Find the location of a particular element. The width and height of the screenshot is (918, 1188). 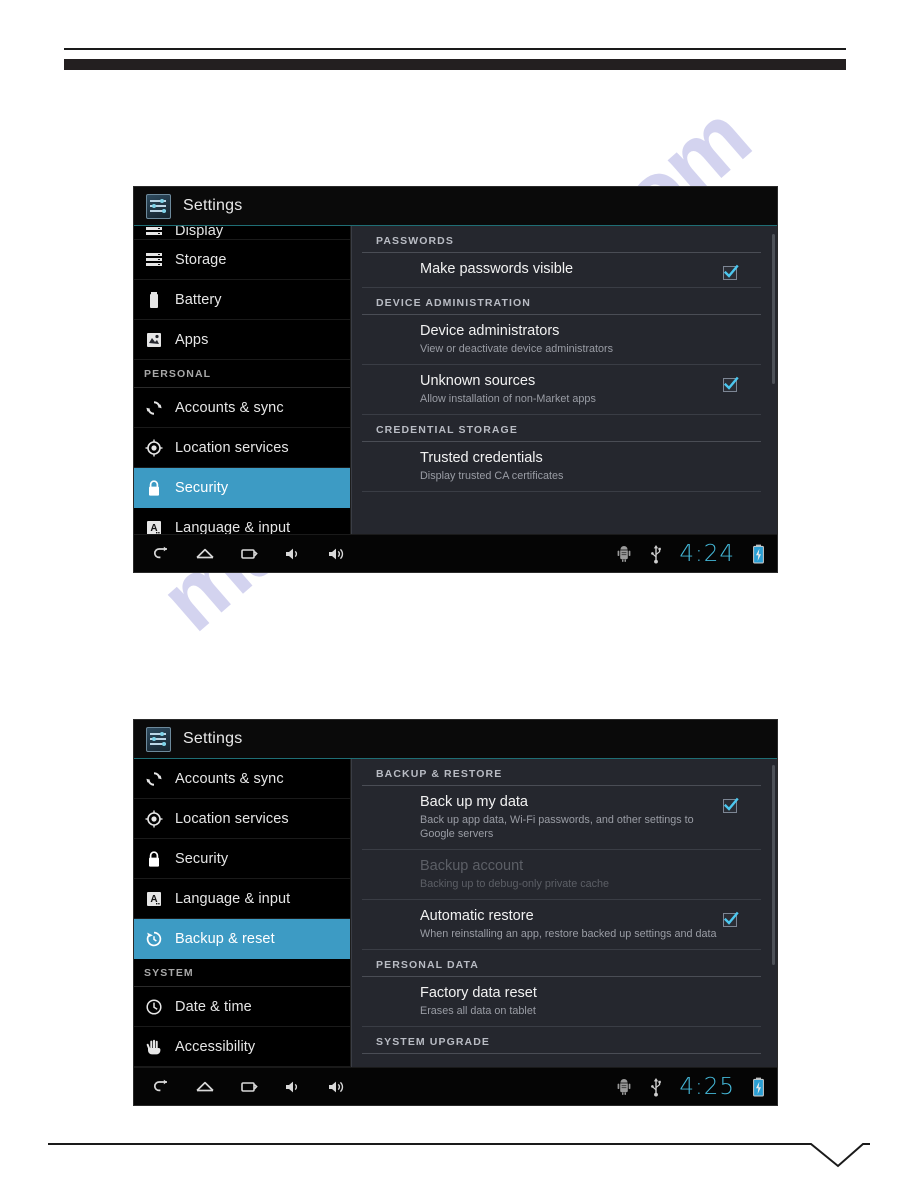

setting-title: Automatic restore is located at coordinates (477, 916).